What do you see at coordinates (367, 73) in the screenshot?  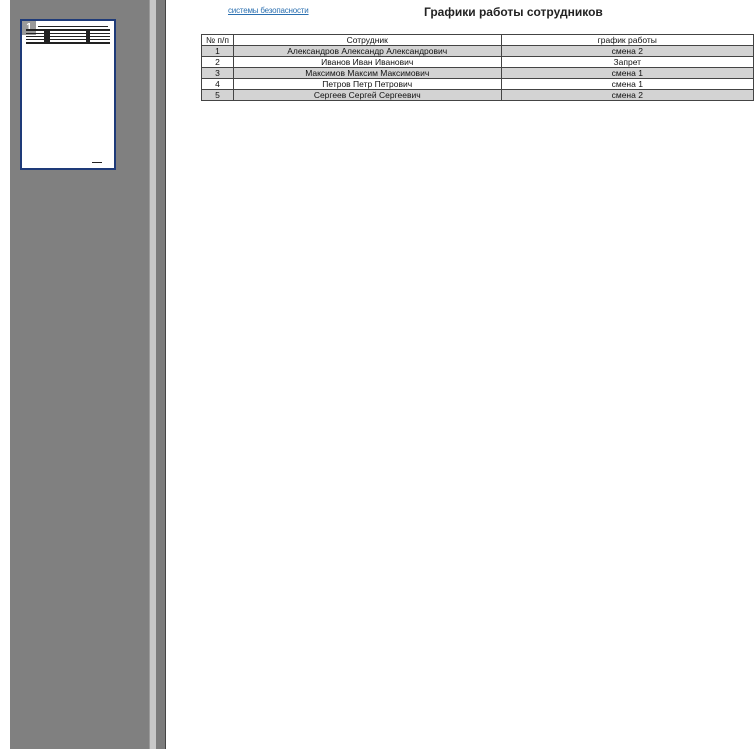 I see `cell-employee: Максимов Максим Максимович` at bounding box center [367, 73].